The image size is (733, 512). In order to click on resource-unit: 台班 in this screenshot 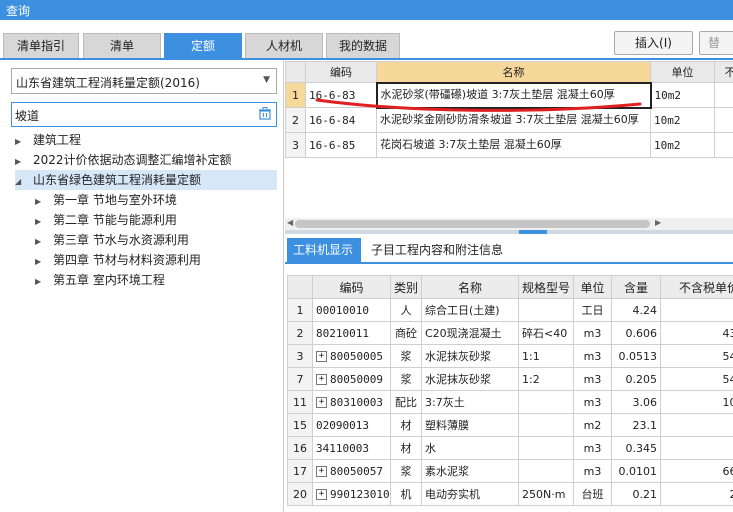, I will do `click(592, 494)`.